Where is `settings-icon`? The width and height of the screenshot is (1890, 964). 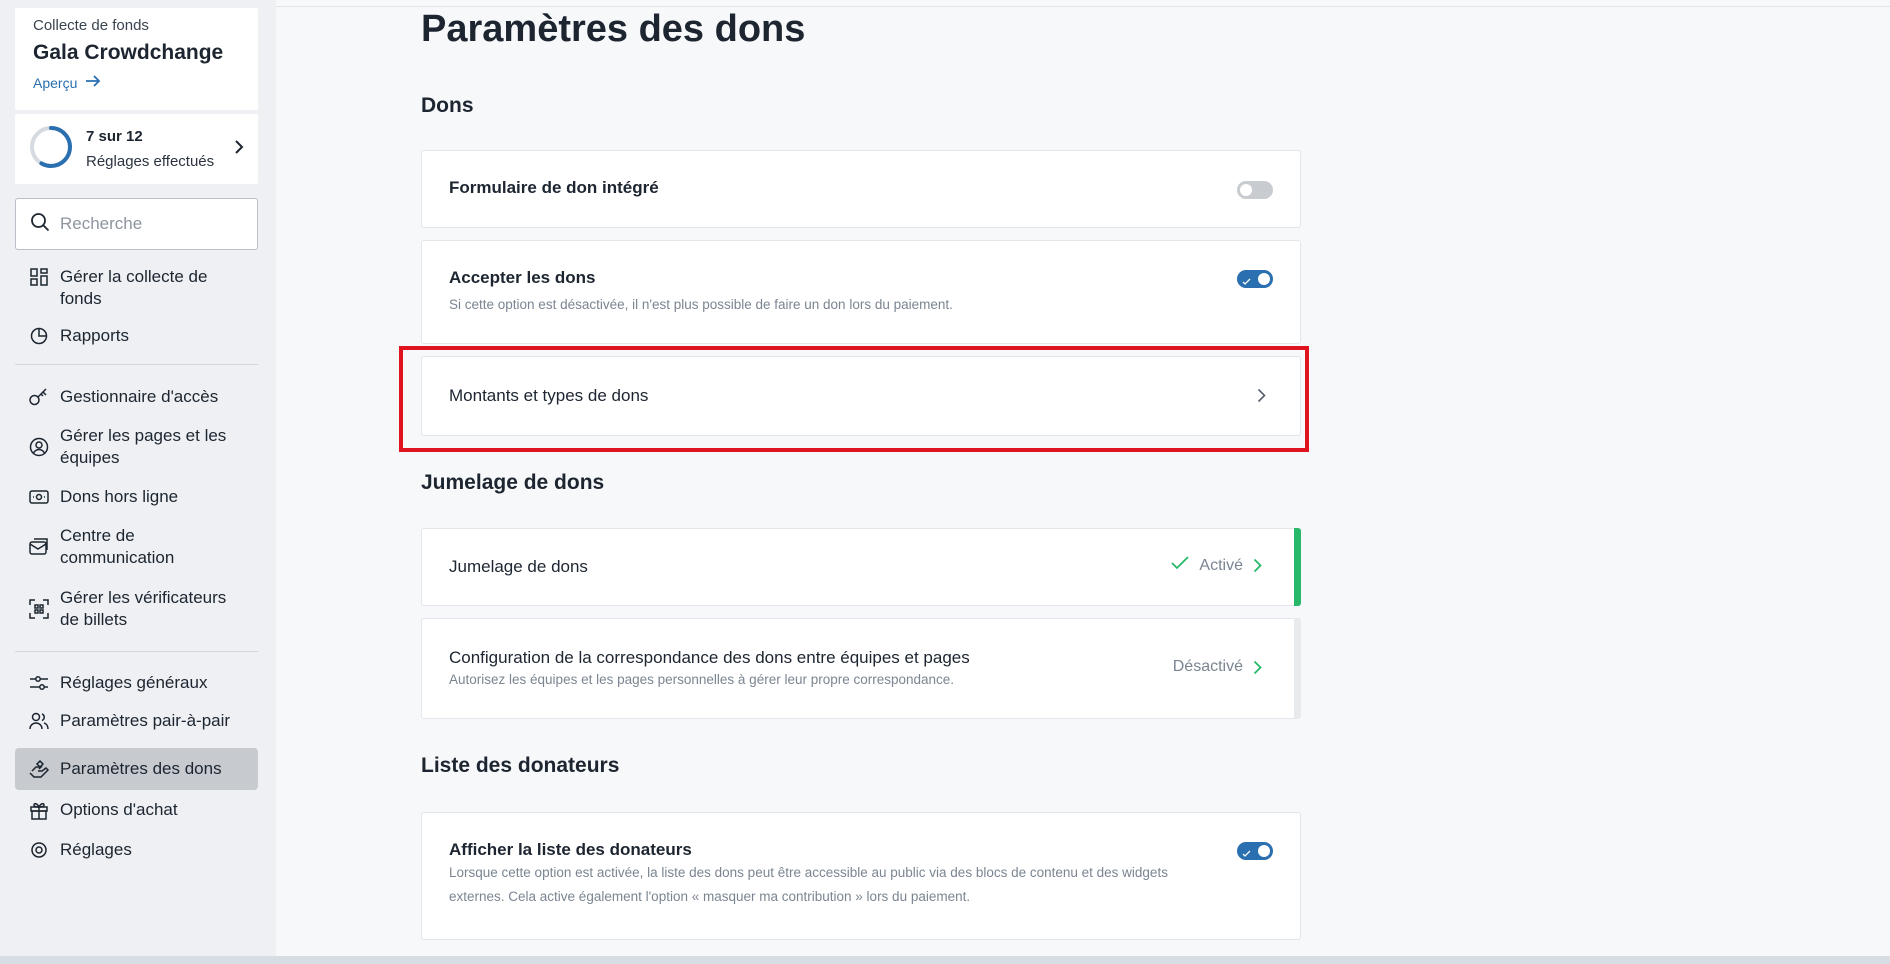 settings-icon is located at coordinates (39, 850).